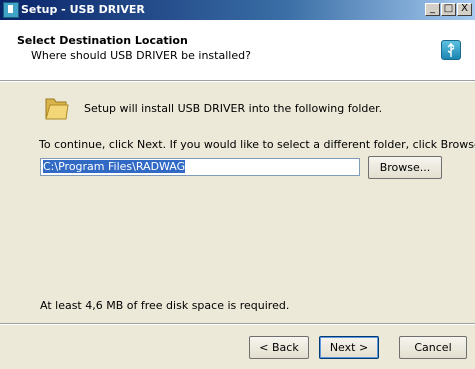 This screenshot has height=369, width=475. What do you see at coordinates (448, 9) in the screenshot?
I see `maximize-button: □` at bounding box center [448, 9].